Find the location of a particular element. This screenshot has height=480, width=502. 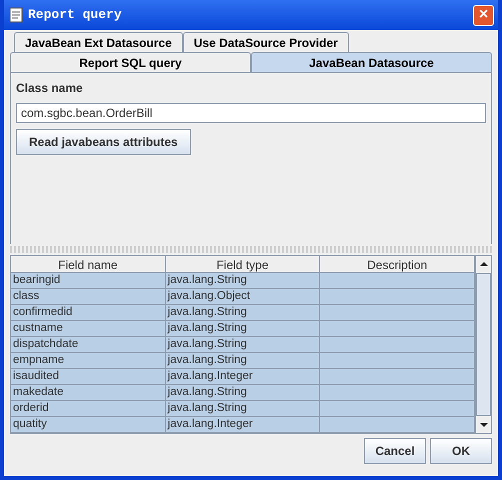

read-attributes-button: Read javabeans attributes is located at coordinates (103, 142).